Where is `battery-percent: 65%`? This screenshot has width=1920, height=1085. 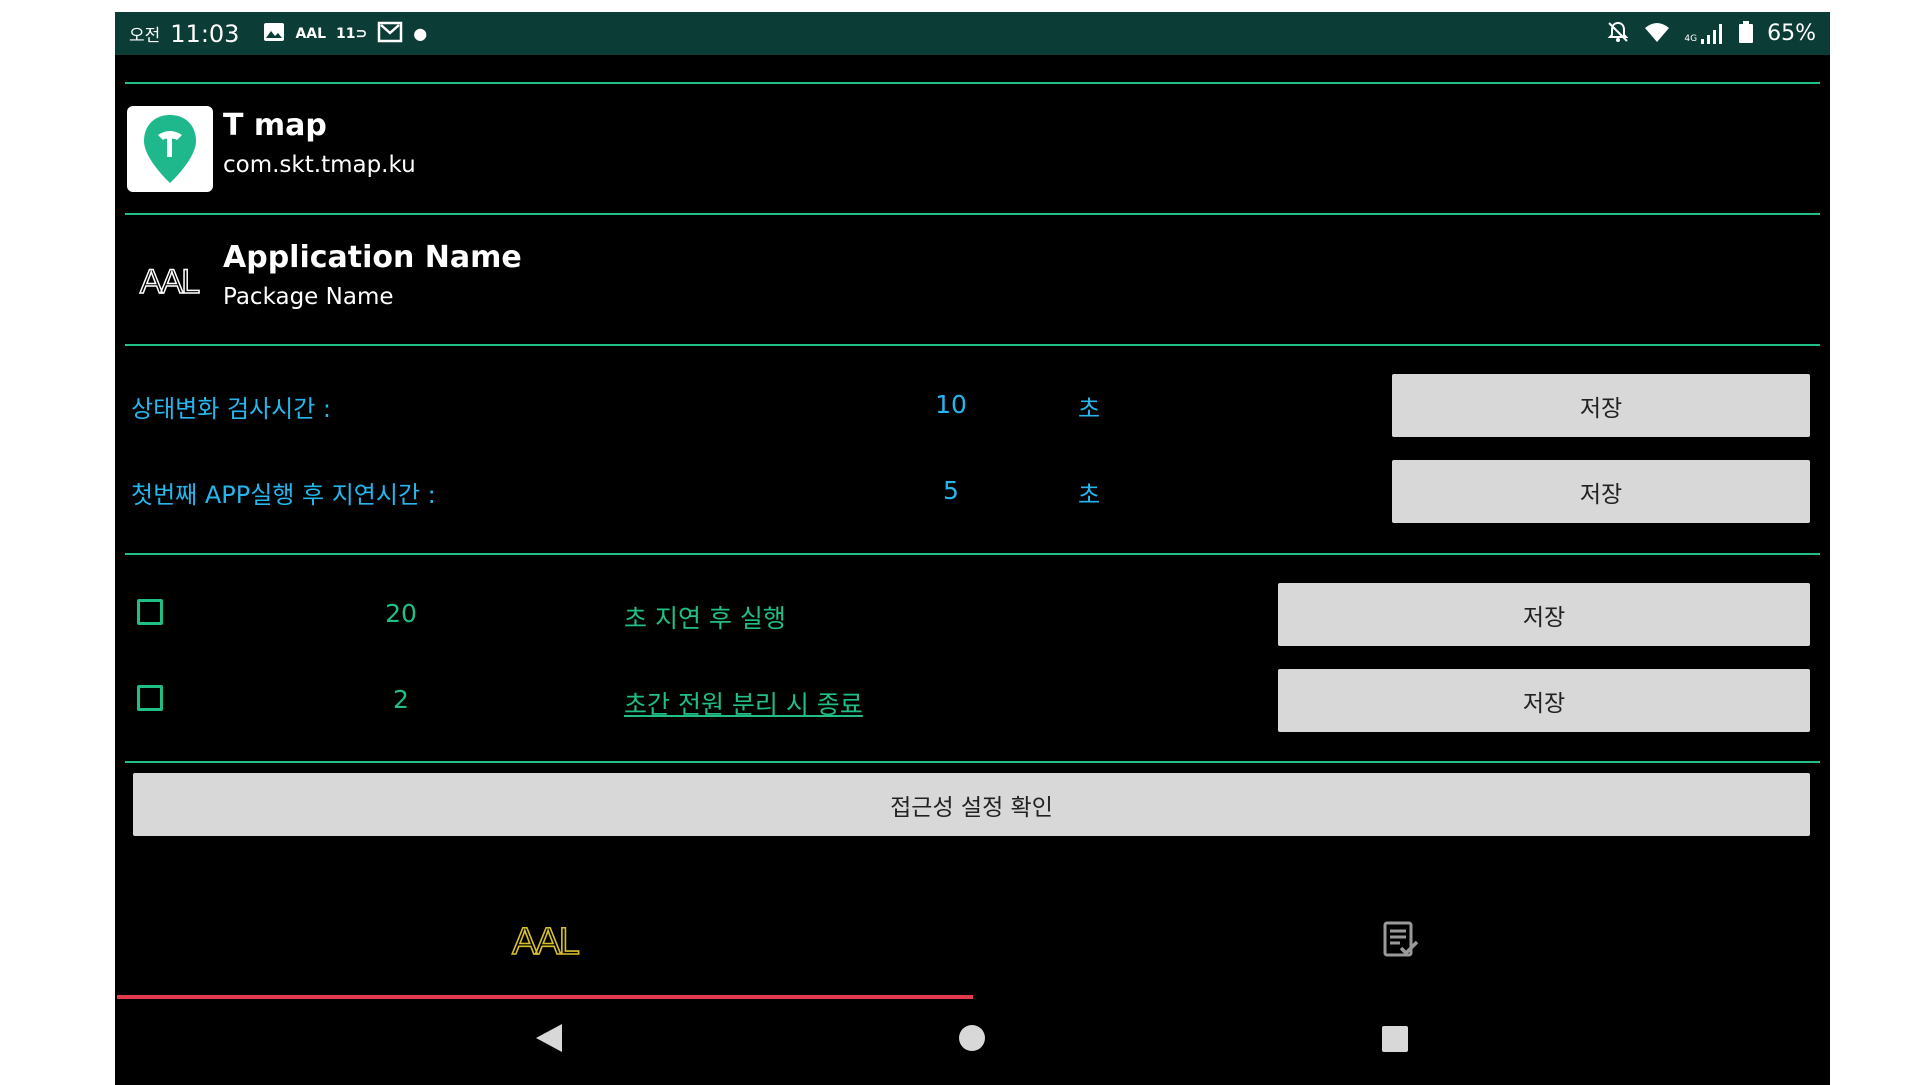
battery-percent: 65% is located at coordinates (1791, 33).